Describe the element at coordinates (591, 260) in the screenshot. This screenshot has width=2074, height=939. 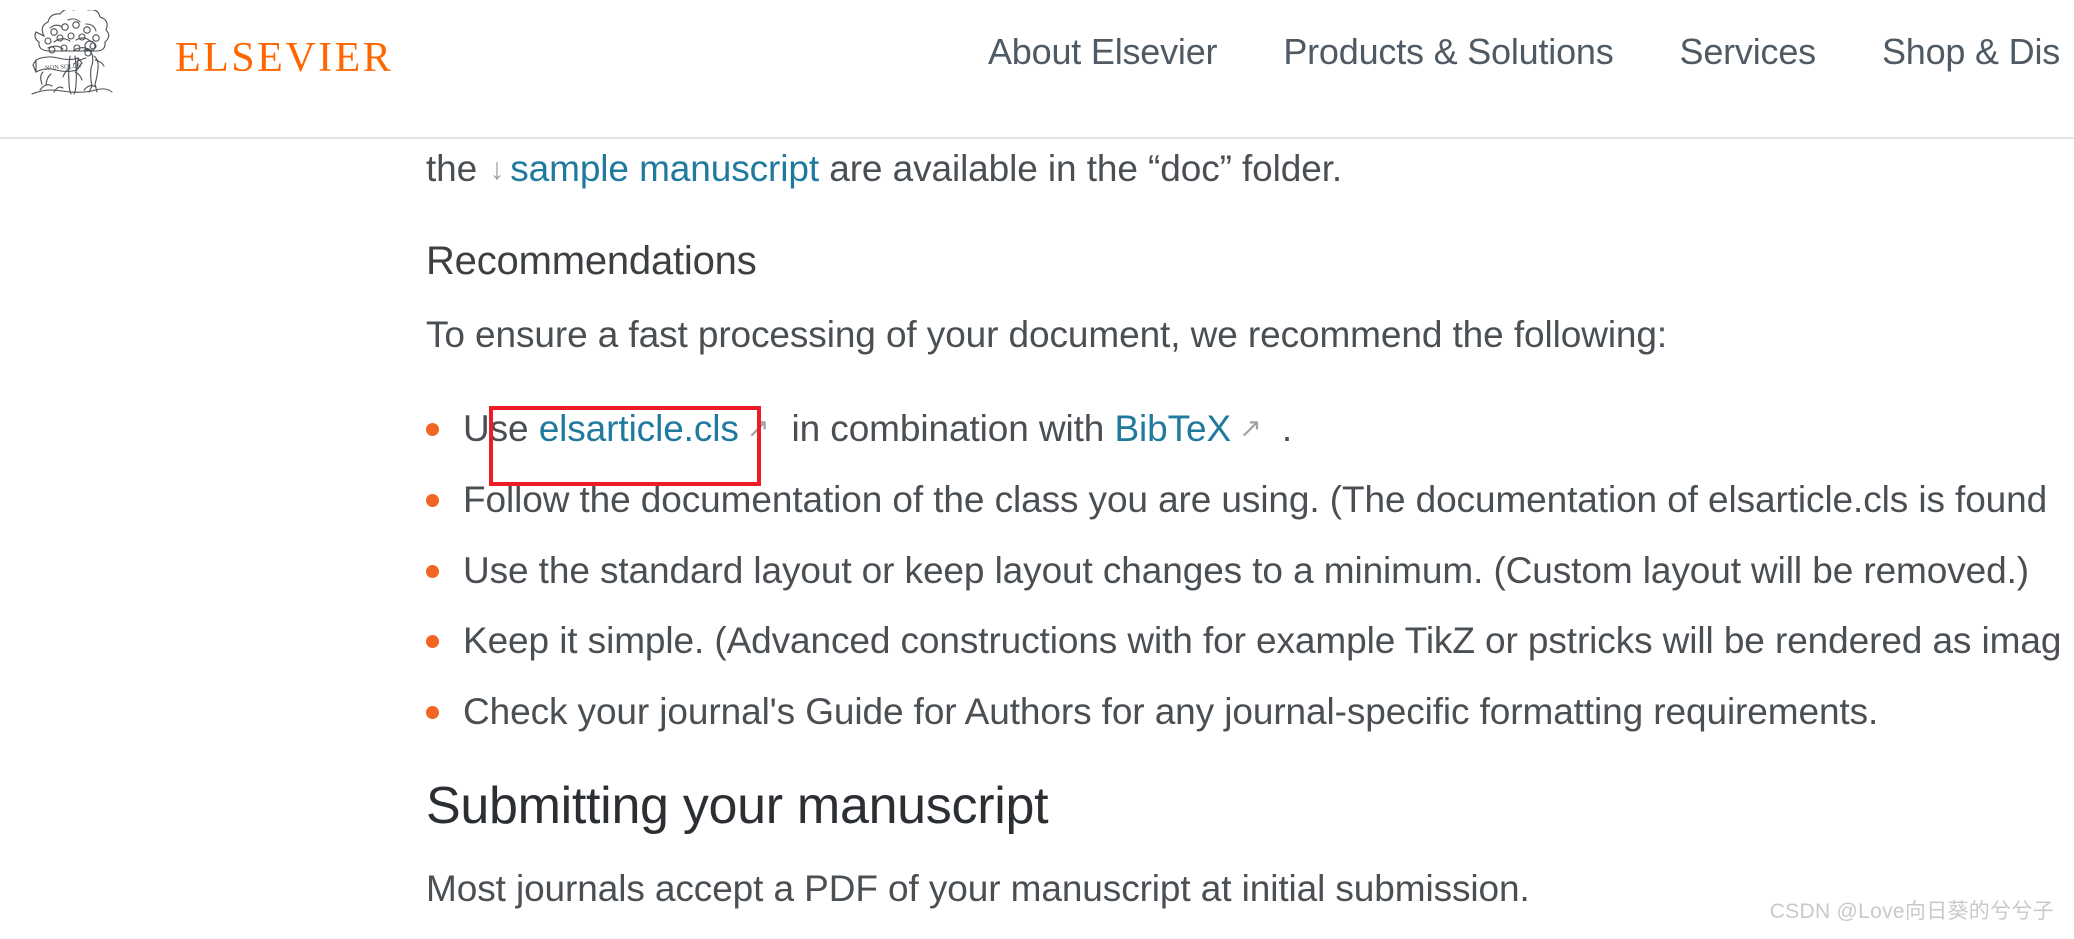
I see `recommendations-heading: Recommendations` at that location.